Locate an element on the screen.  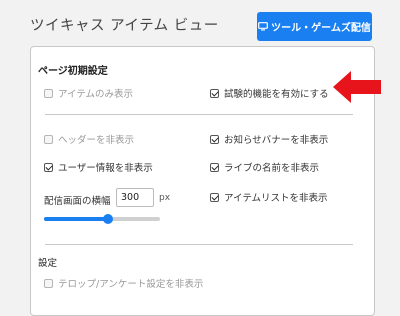
experimental-option: 試験的機能を有効にする is located at coordinates (269, 93).